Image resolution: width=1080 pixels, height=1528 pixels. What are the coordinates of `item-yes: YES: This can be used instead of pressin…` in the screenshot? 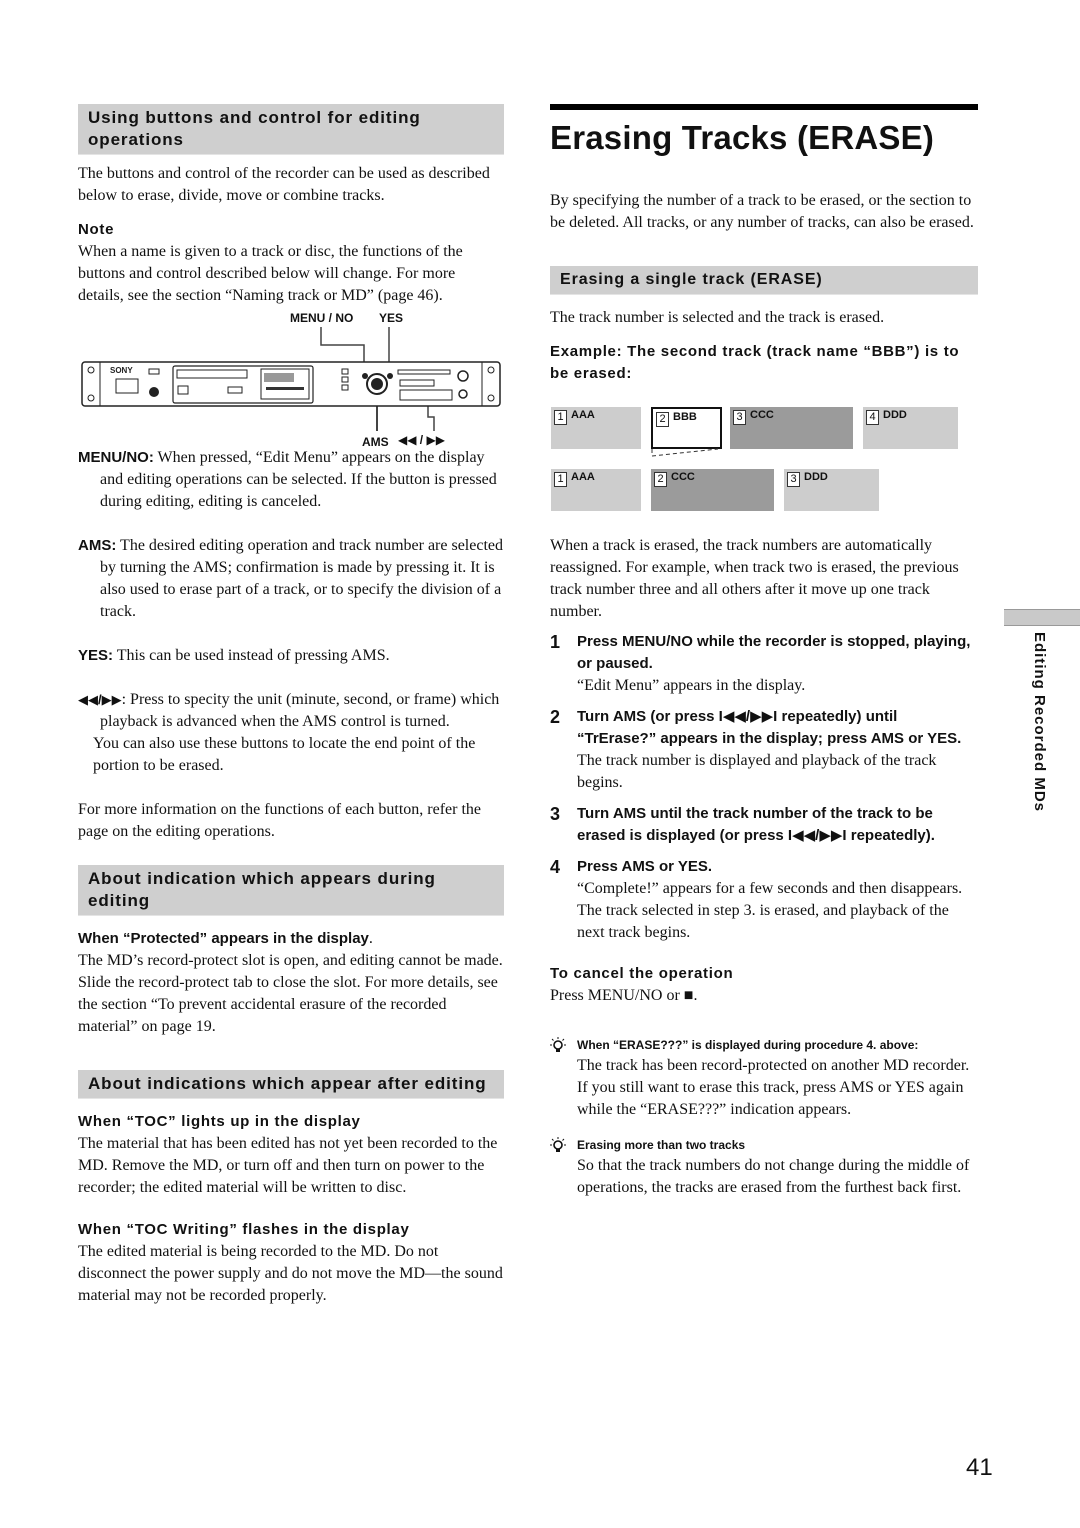 It's located at (291, 656).